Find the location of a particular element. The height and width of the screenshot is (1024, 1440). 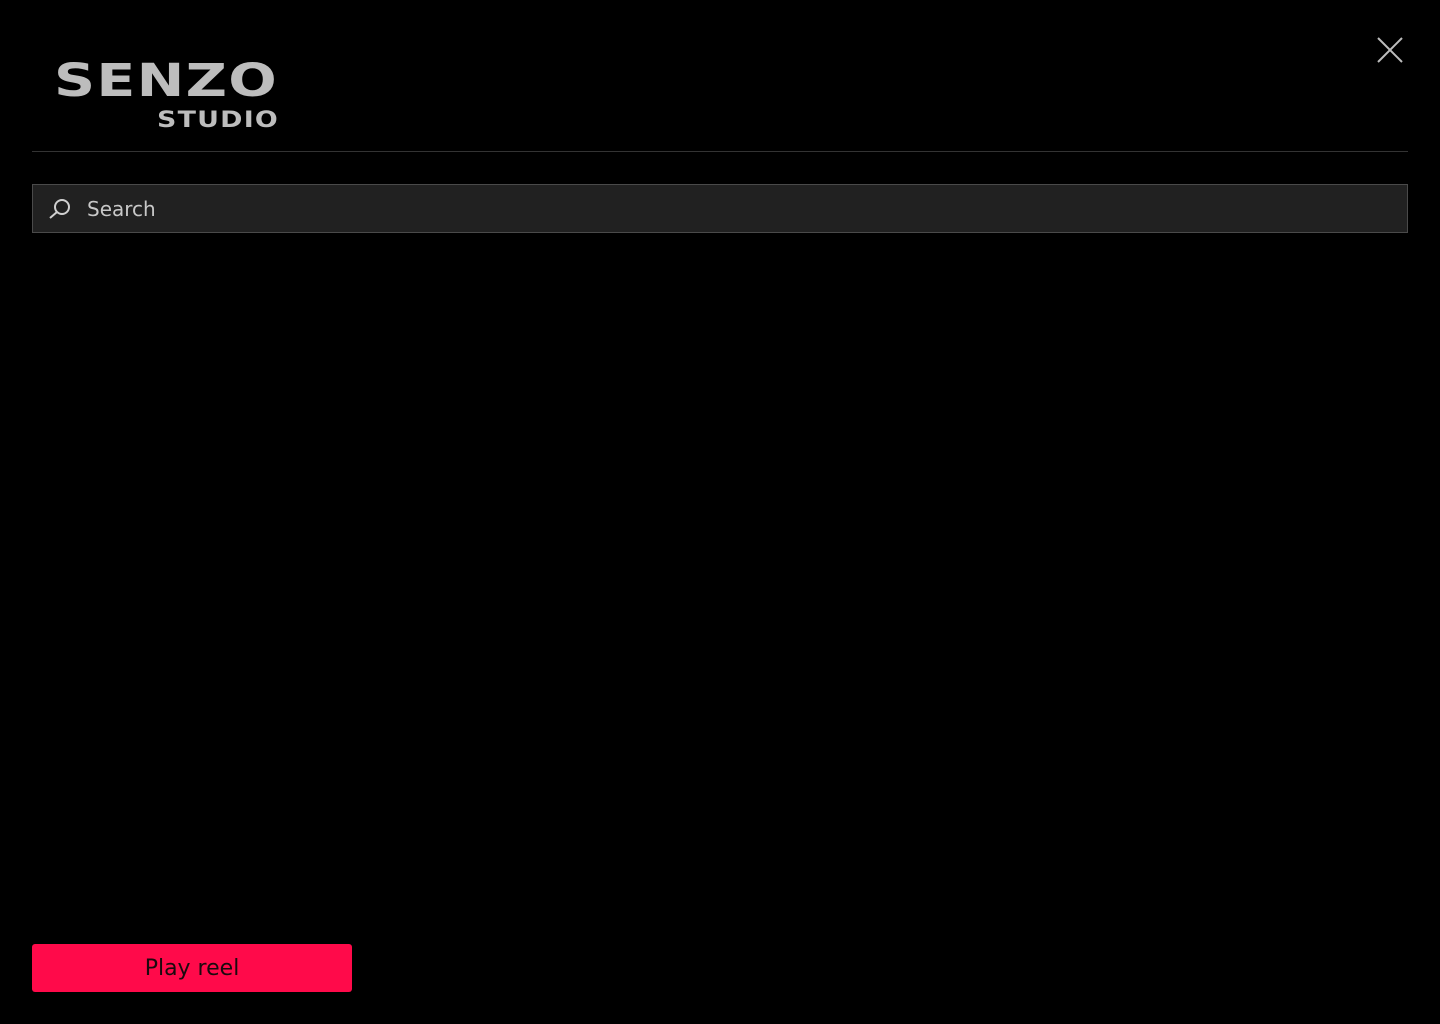

logo-word-studio: STUDIO is located at coordinates (218, 120).